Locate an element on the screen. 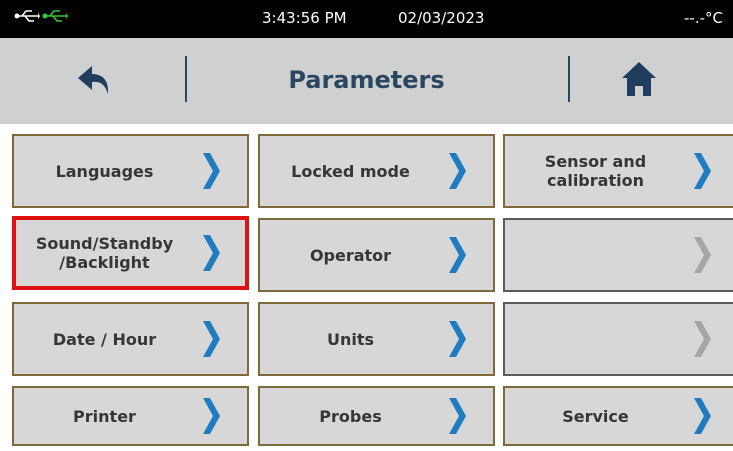  tile-service: Service is located at coordinates (618, 416).